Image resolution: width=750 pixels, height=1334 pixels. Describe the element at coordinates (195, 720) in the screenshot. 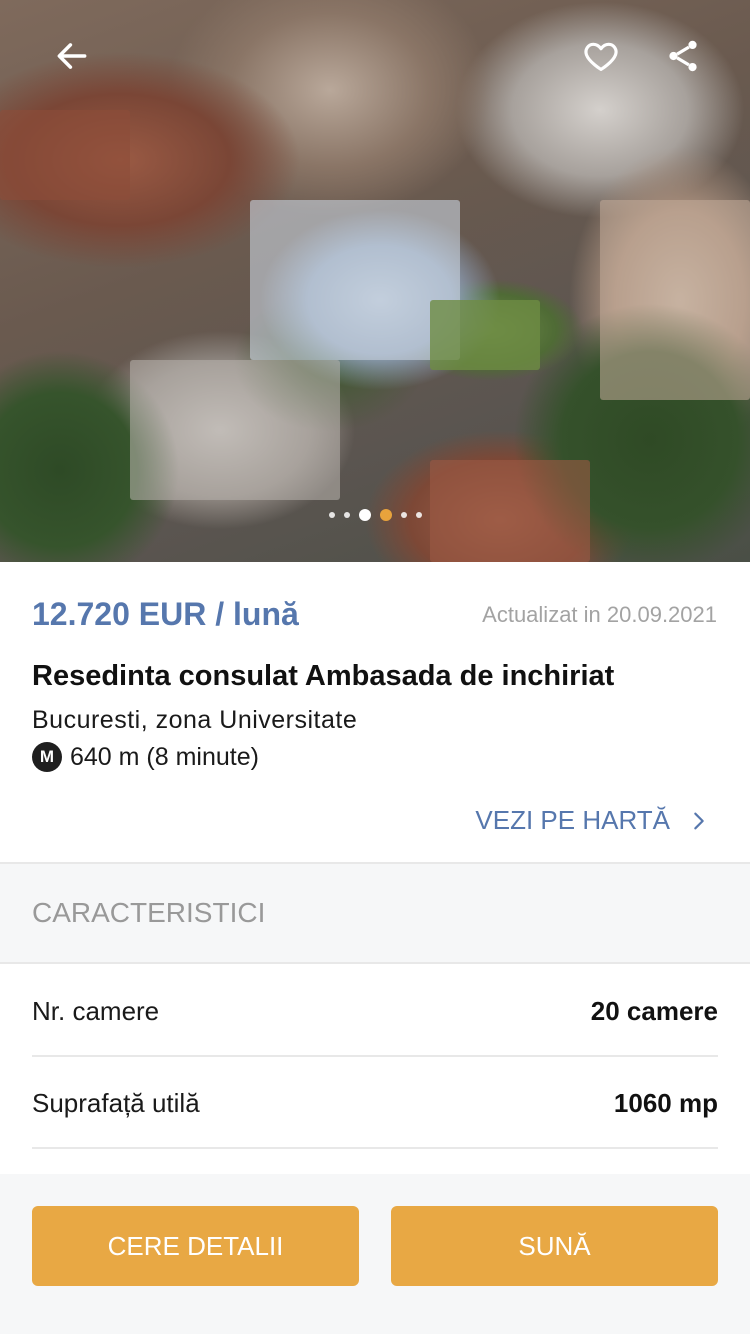

I see `listing-location: Bucuresti, zona Universitate` at that location.